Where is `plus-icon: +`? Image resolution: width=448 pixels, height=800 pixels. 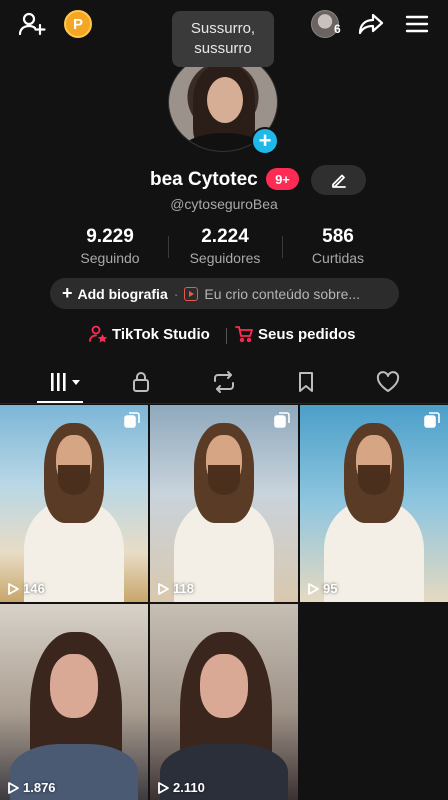 plus-icon: + is located at coordinates (67, 293).